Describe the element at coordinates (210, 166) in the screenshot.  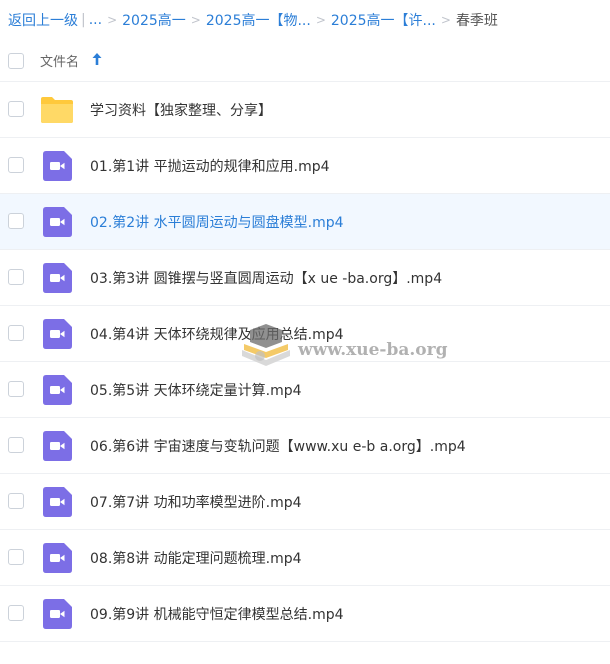
I see `file-name: 01.第1讲 平抛运动的规律和应用.mp4` at that location.